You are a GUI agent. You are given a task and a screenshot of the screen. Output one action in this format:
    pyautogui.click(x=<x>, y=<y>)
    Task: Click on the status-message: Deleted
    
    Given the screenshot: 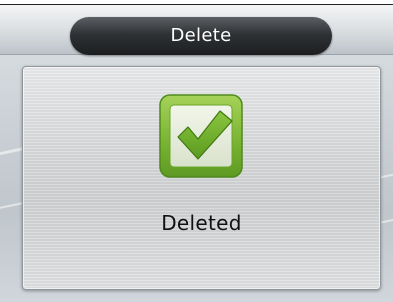 What is the action you would take?
    pyautogui.click(x=201, y=223)
    